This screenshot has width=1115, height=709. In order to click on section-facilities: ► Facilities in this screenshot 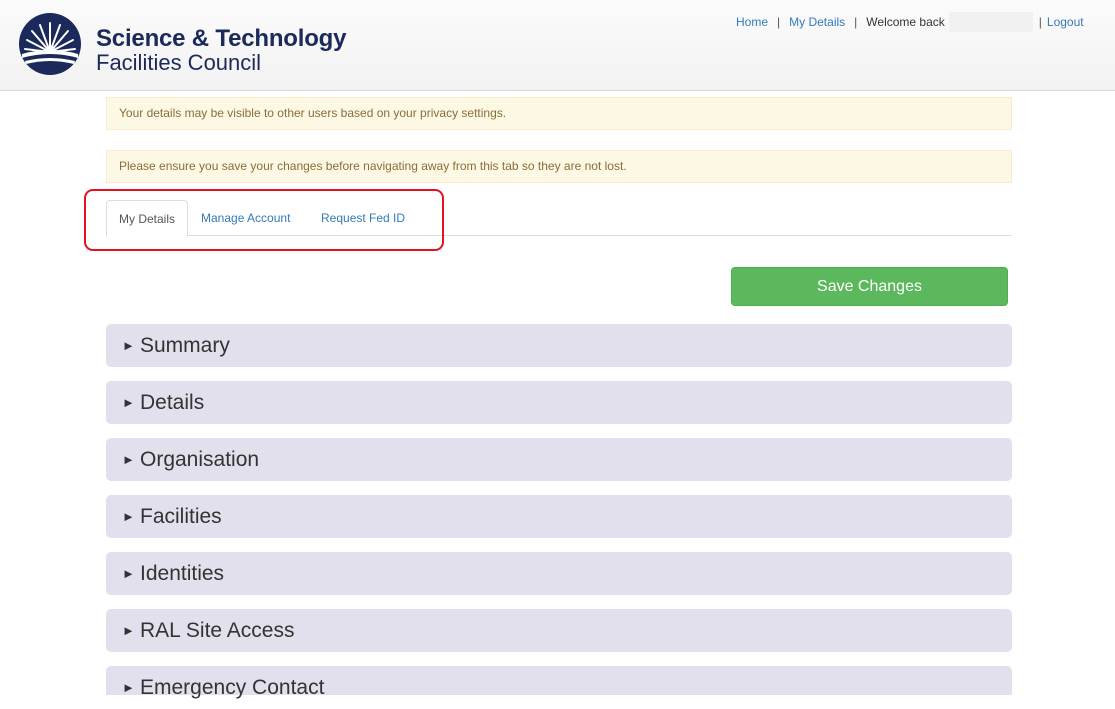, I will do `click(559, 516)`.